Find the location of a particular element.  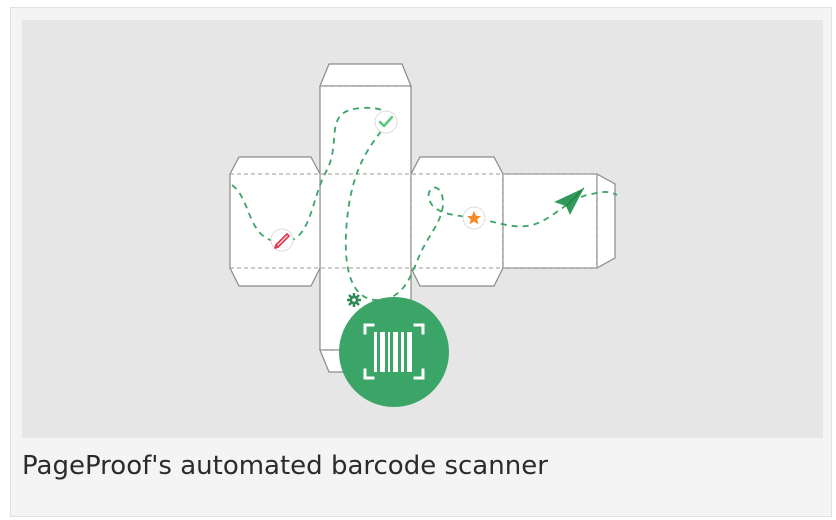

pencil-icon is located at coordinates (282, 240).